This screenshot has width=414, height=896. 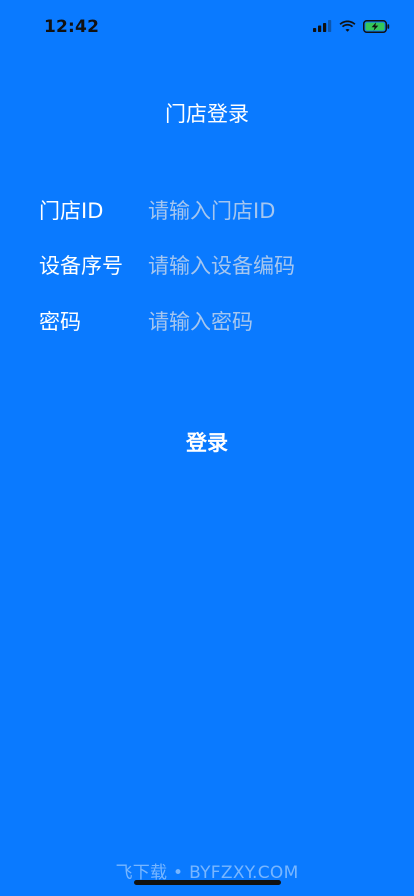 What do you see at coordinates (322, 26) in the screenshot?
I see `signal-icon` at bounding box center [322, 26].